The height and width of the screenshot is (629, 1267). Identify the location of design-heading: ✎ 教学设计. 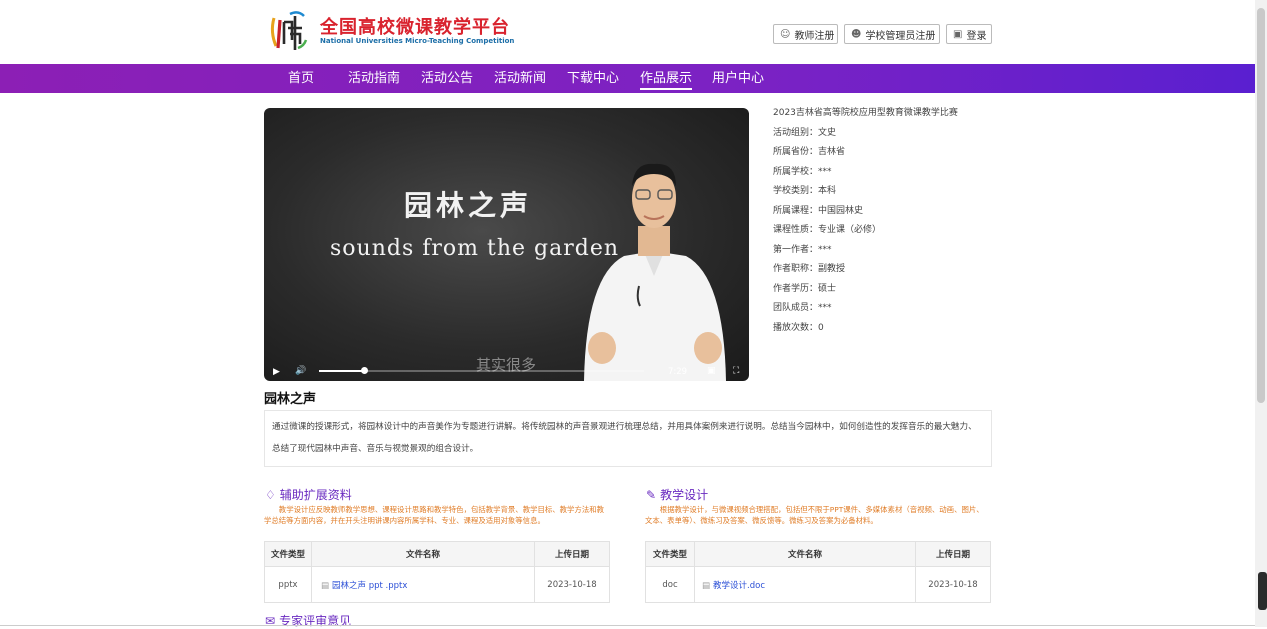
(677, 495).